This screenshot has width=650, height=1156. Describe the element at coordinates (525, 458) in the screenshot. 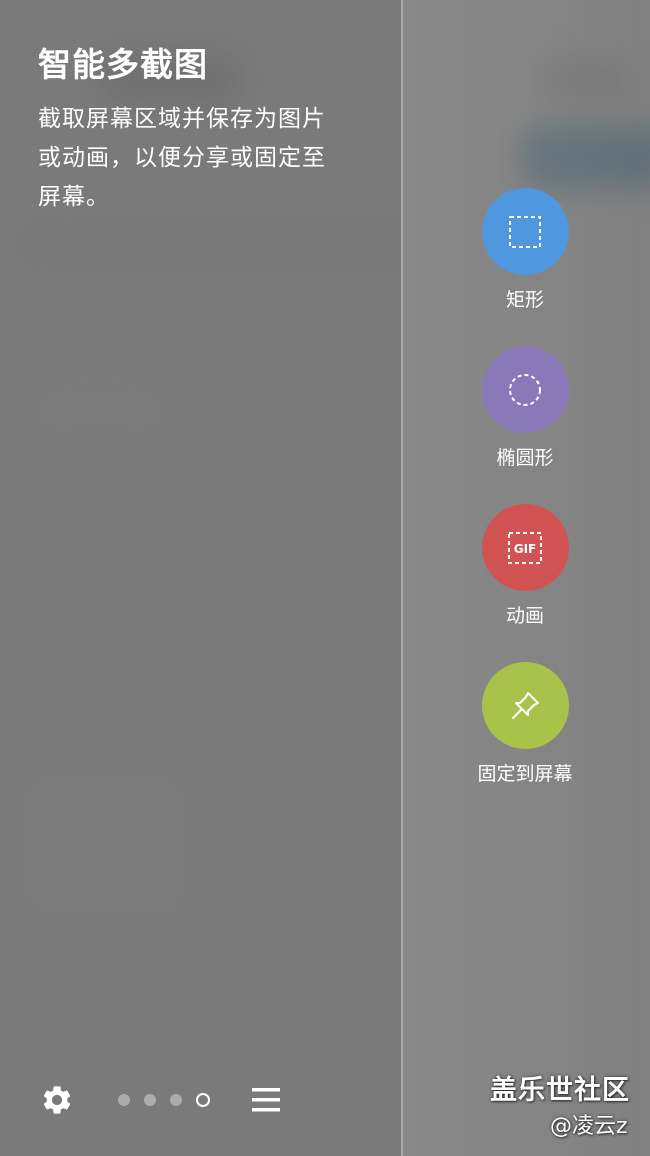

I see `oval-select-label: 椭圆形` at that location.